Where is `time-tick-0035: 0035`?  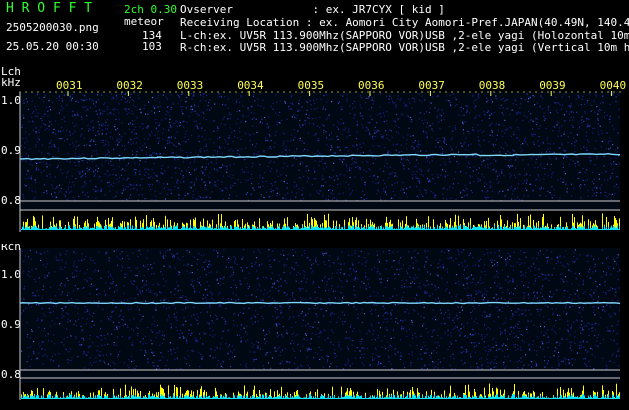
time-tick-0035: 0035 is located at coordinates (311, 85).